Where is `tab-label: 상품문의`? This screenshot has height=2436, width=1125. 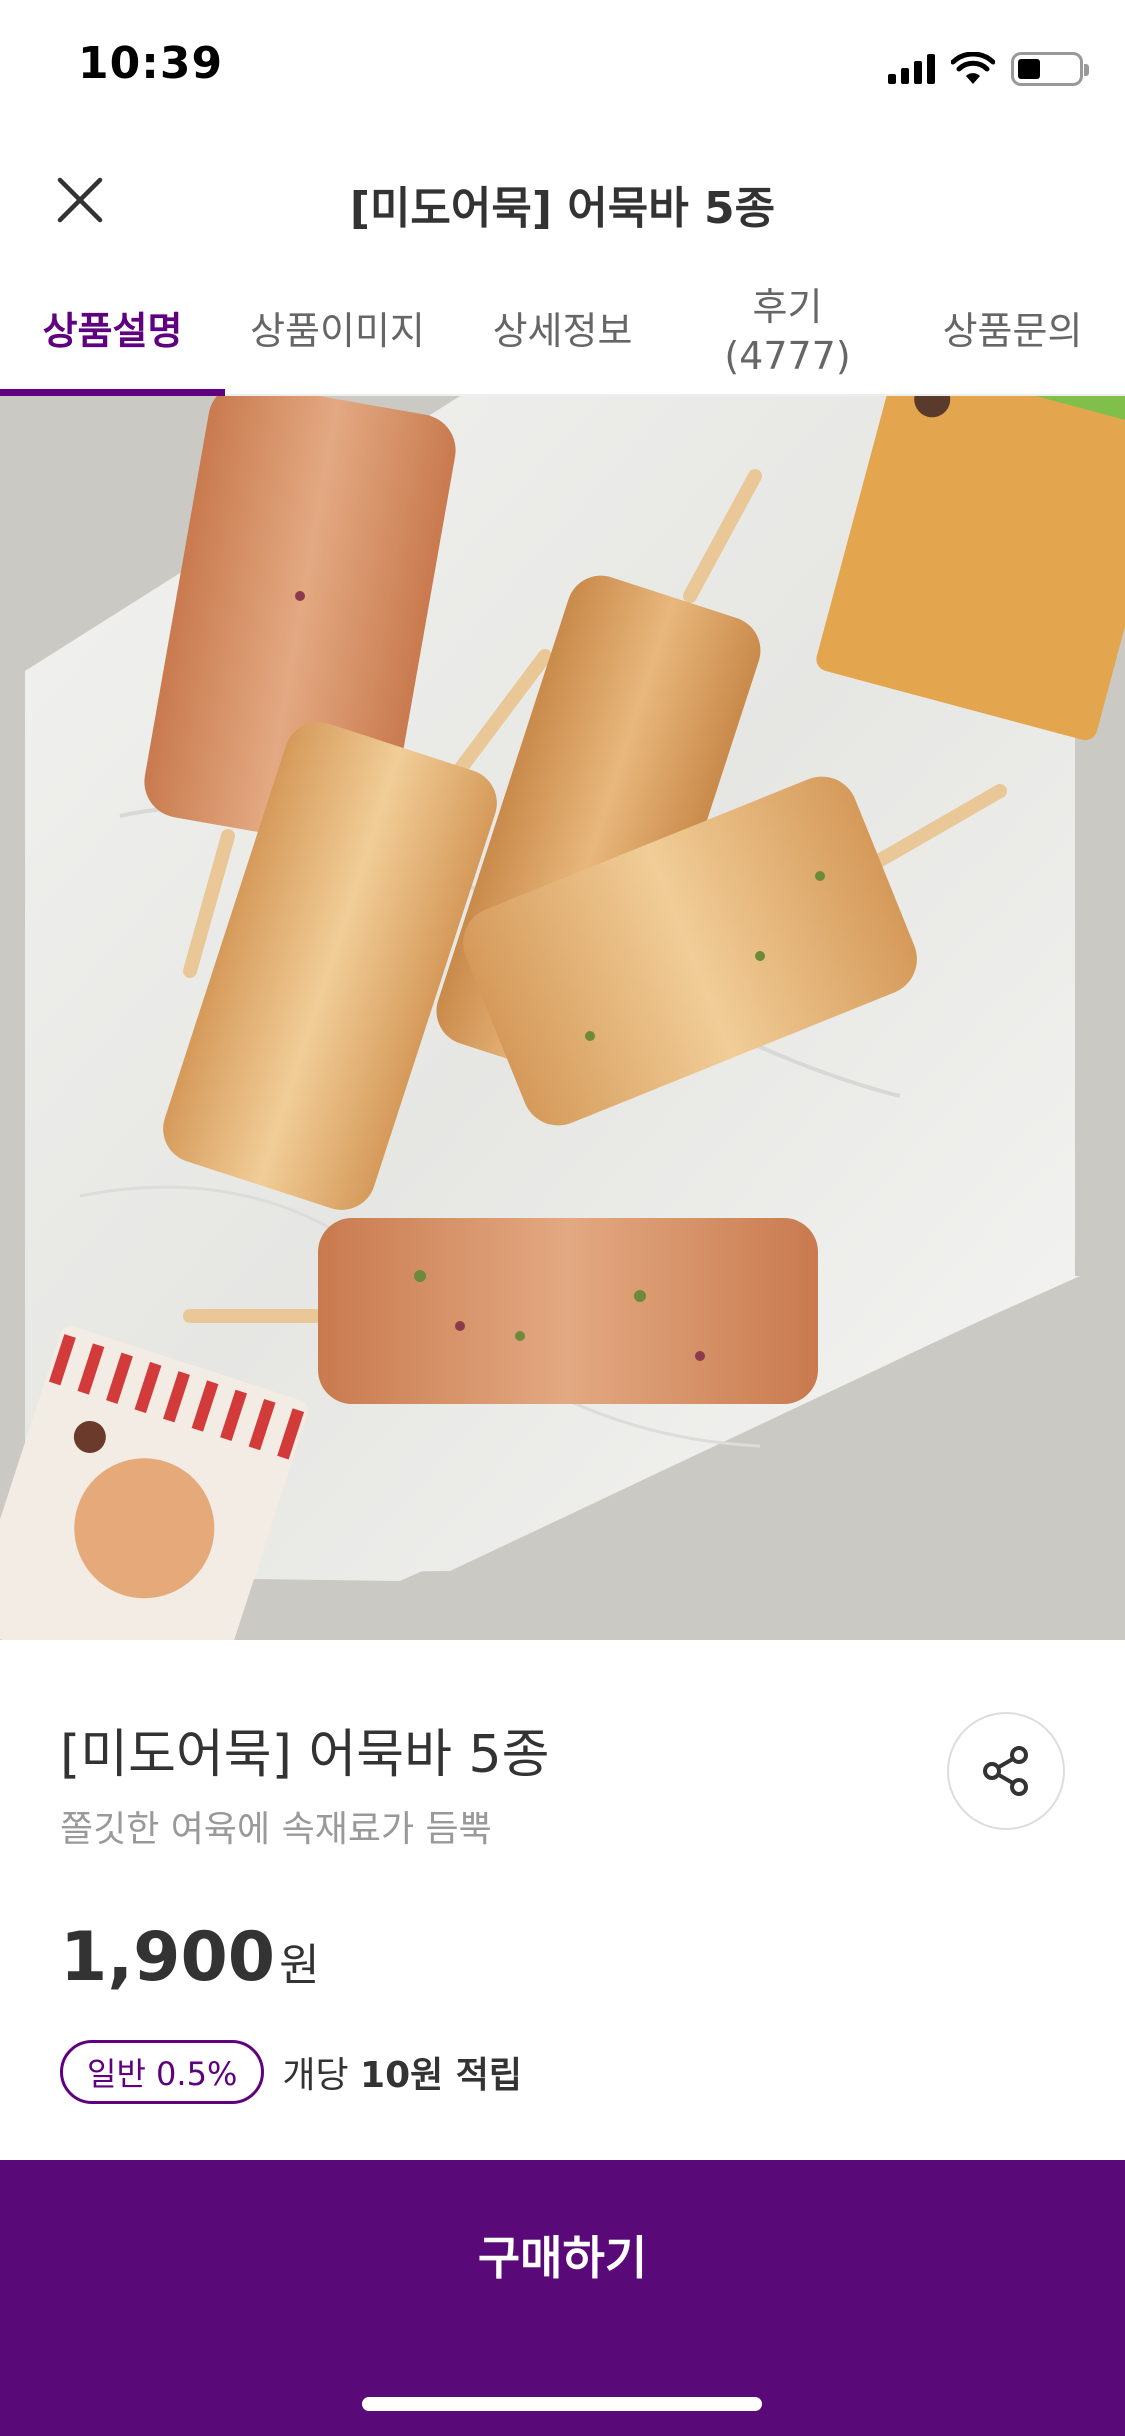 tab-label: 상품문의 is located at coordinates (1012, 331).